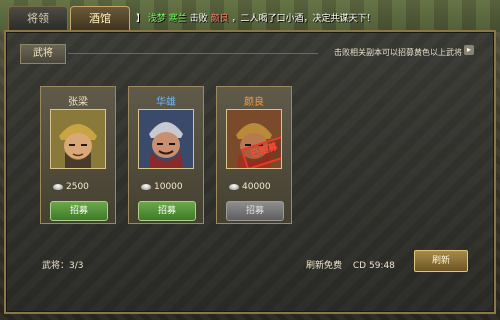 The image size is (500, 320). I want to click on announcement-ticker: 】 浅梦 寒兰 击败 颜良 ，二人喝了口小酒，决定共谋天下！, so click(255, 17).